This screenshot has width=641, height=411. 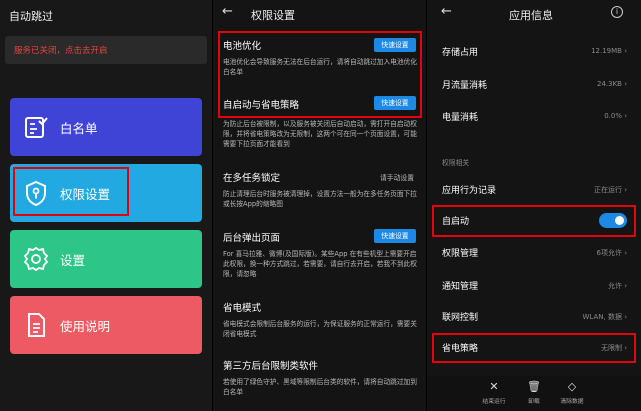 What do you see at coordinates (534, 348) in the screenshot?
I see `highlight-box-power-policy` at bounding box center [534, 348].